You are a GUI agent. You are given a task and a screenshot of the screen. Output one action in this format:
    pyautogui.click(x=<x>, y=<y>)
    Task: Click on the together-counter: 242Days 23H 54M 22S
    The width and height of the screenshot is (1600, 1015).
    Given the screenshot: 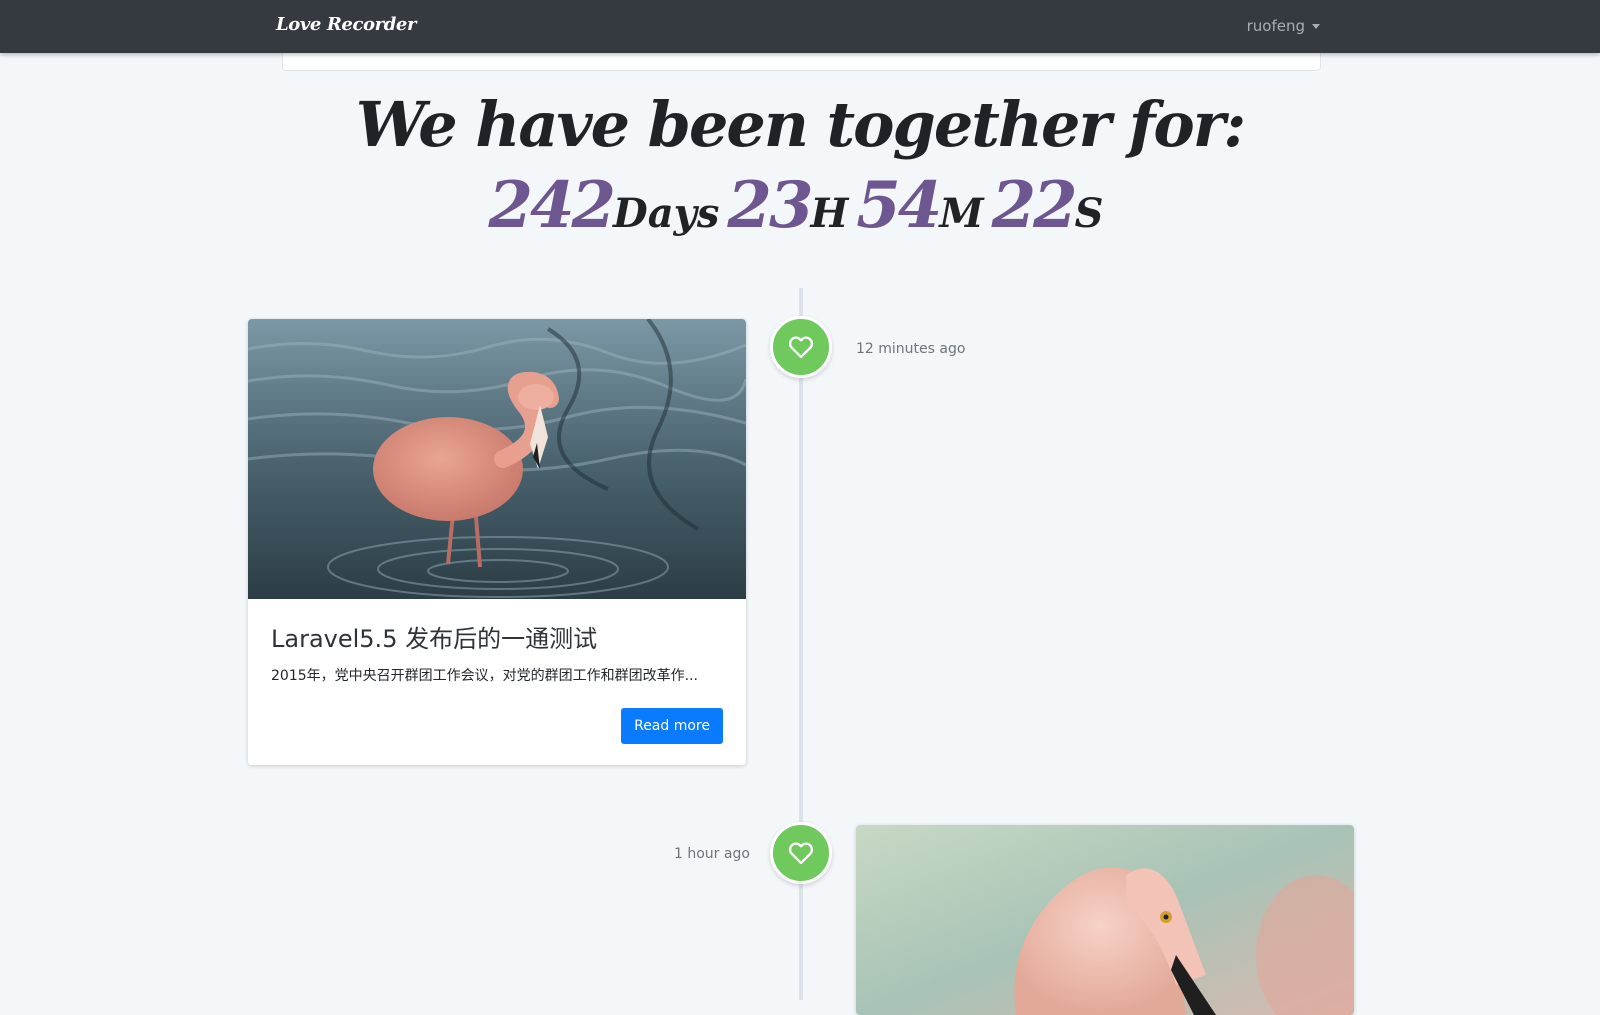 What is the action you would take?
    pyautogui.click(x=800, y=205)
    